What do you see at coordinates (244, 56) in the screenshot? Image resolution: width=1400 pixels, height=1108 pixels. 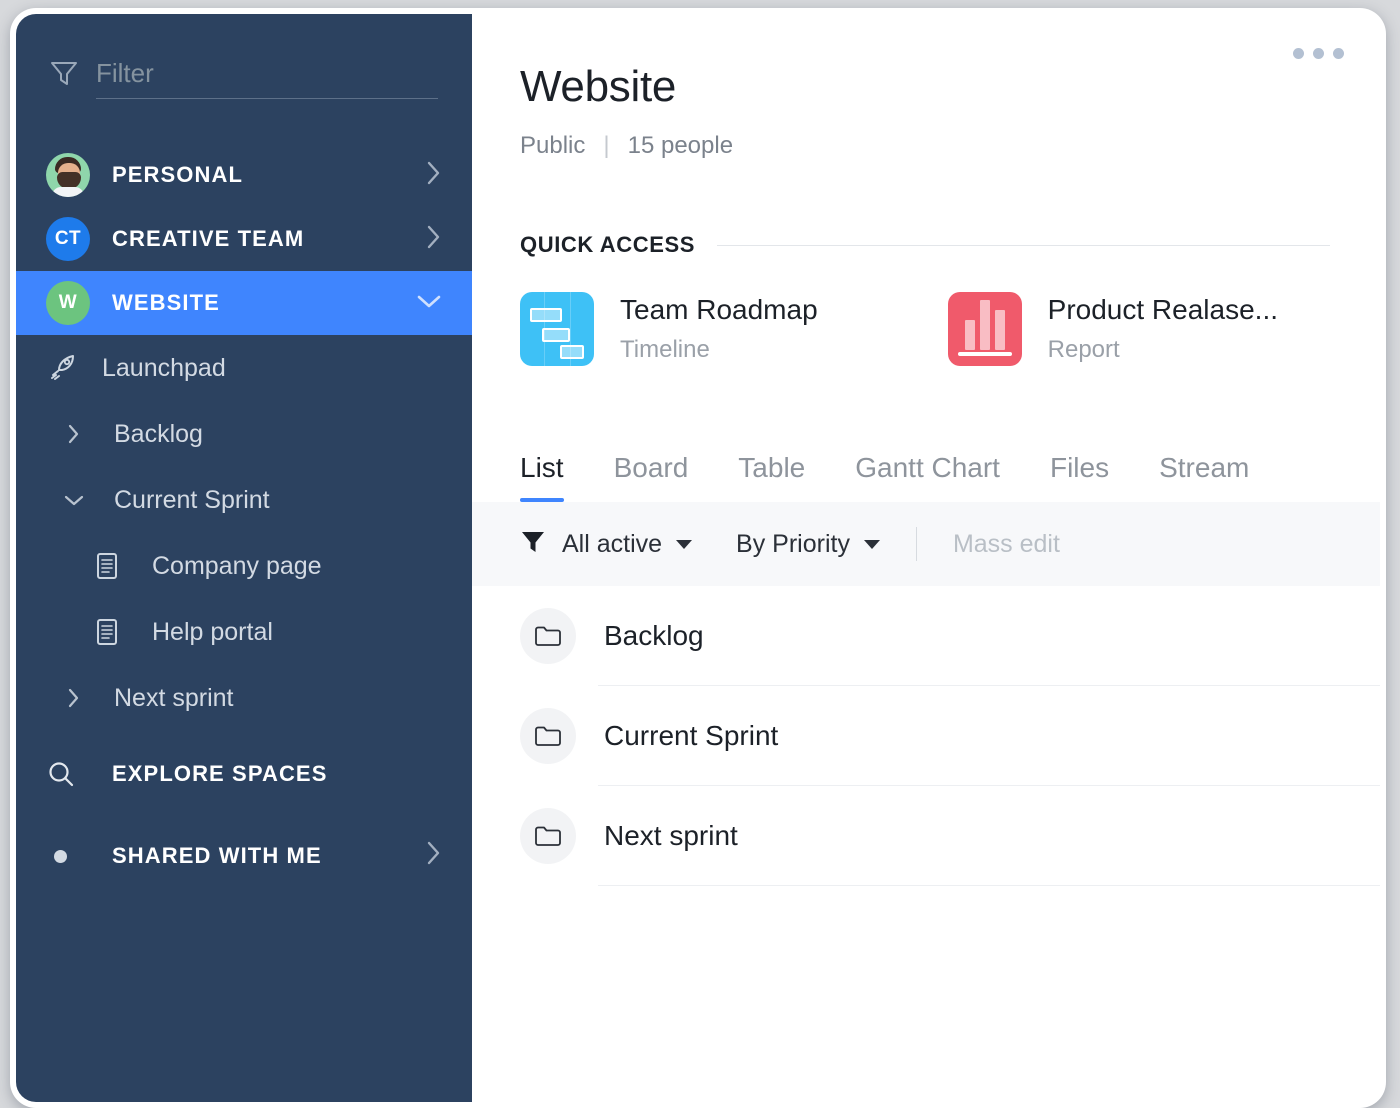 I see `sidebar-filter-row` at bounding box center [244, 56].